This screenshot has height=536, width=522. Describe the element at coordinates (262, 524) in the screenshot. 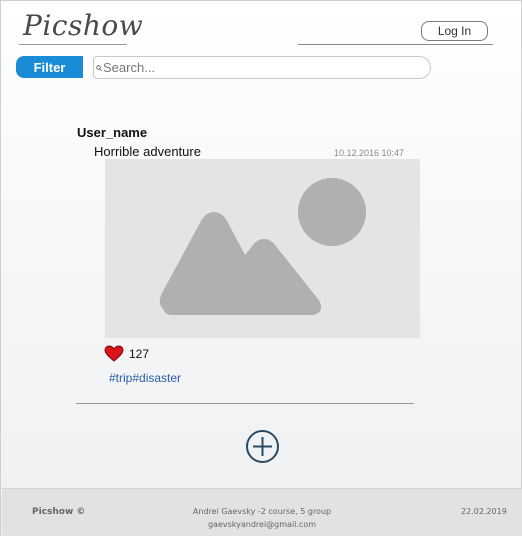

I see `footer-author-email: gaevskyandrei@gmail.com` at that location.